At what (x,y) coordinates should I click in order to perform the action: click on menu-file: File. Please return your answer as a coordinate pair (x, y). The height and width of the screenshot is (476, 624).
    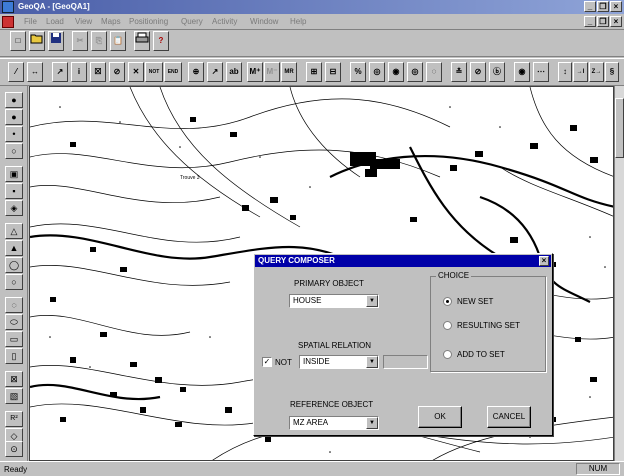
    Looking at the image, I should click on (30, 21).